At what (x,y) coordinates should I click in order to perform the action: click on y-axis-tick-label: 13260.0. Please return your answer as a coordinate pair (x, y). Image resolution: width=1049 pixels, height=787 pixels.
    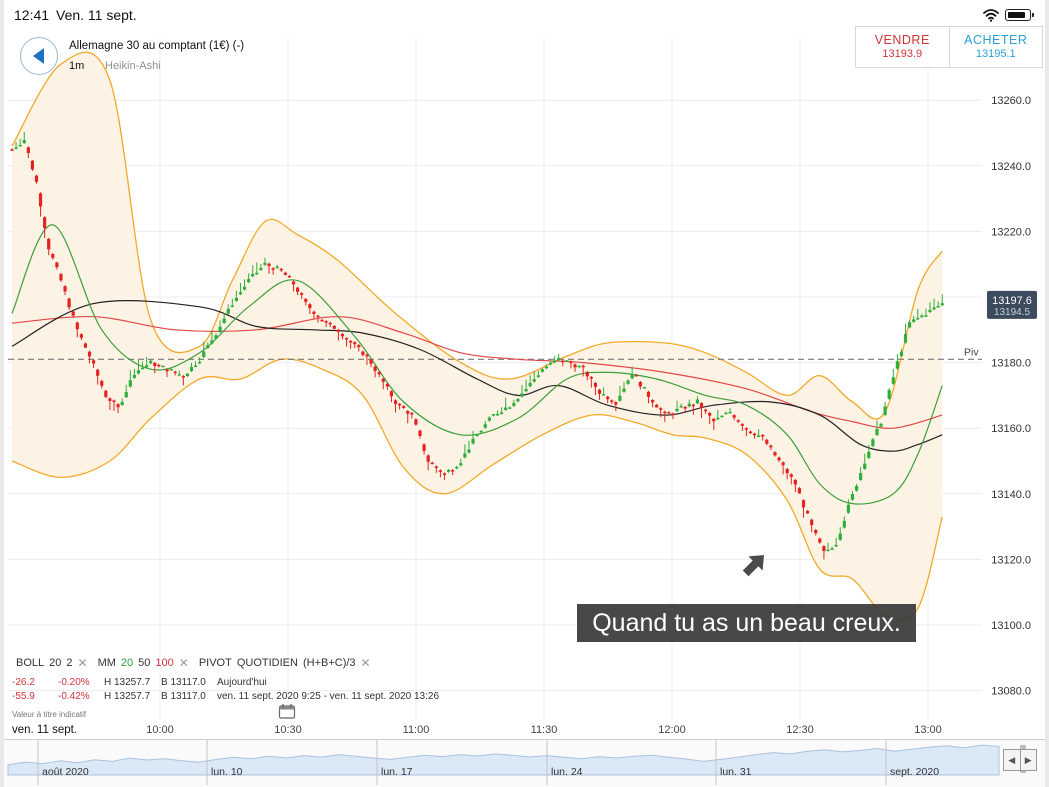
    Looking at the image, I should click on (1011, 101).